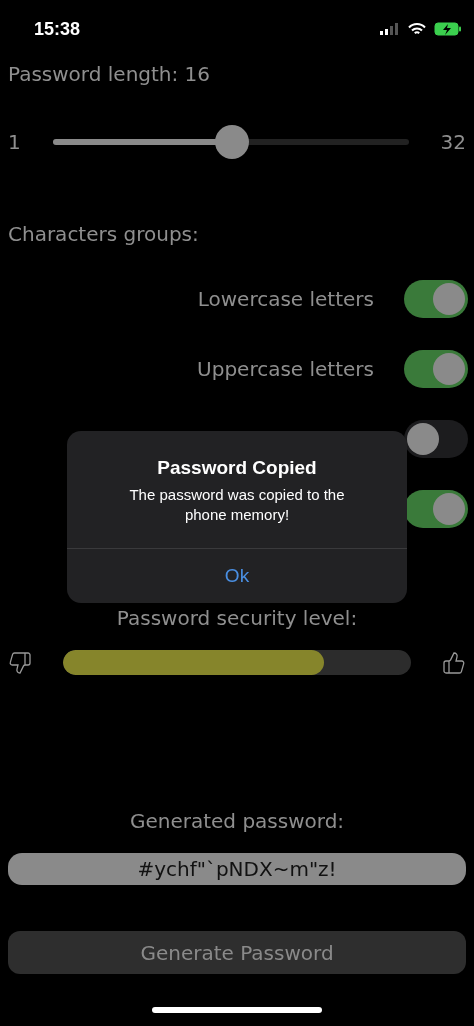 This screenshot has width=474, height=1026. I want to click on password-field: #ychf"`pNDX~m"z!, so click(237, 869).